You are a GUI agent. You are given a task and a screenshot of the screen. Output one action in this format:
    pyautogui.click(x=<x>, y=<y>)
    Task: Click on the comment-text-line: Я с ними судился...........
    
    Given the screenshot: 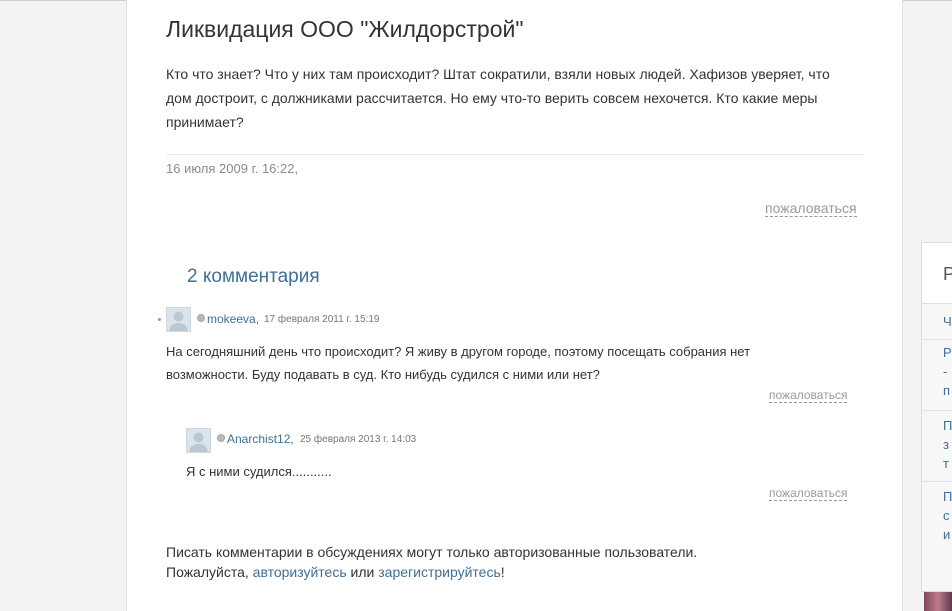 What is the action you would take?
    pyautogui.click(x=259, y=471)
    